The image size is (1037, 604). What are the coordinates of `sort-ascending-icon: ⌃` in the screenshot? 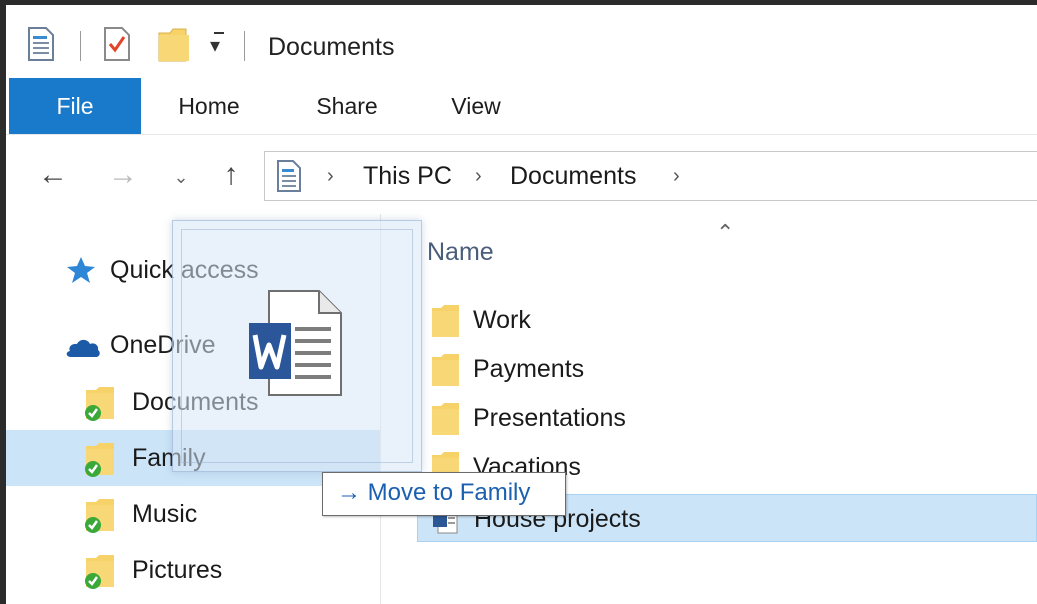 It's located at (725, 232).